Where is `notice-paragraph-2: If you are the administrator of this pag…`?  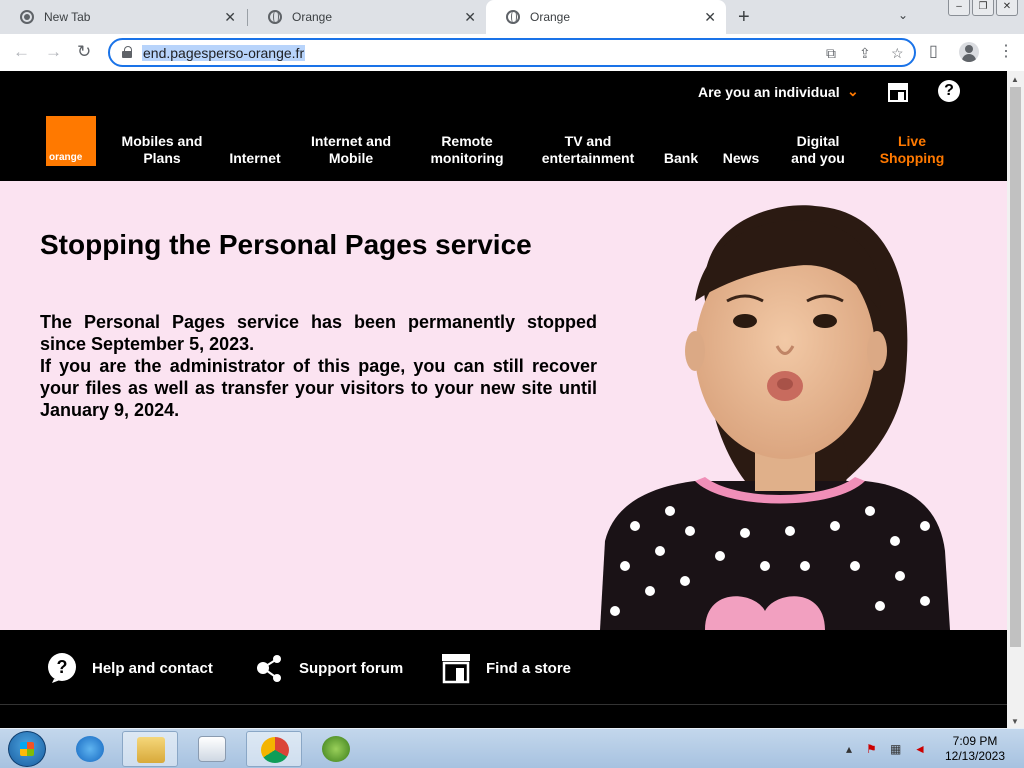
notice-paragraph-2: If you are the administrator of this pag… is located at coordinates (318, 388).